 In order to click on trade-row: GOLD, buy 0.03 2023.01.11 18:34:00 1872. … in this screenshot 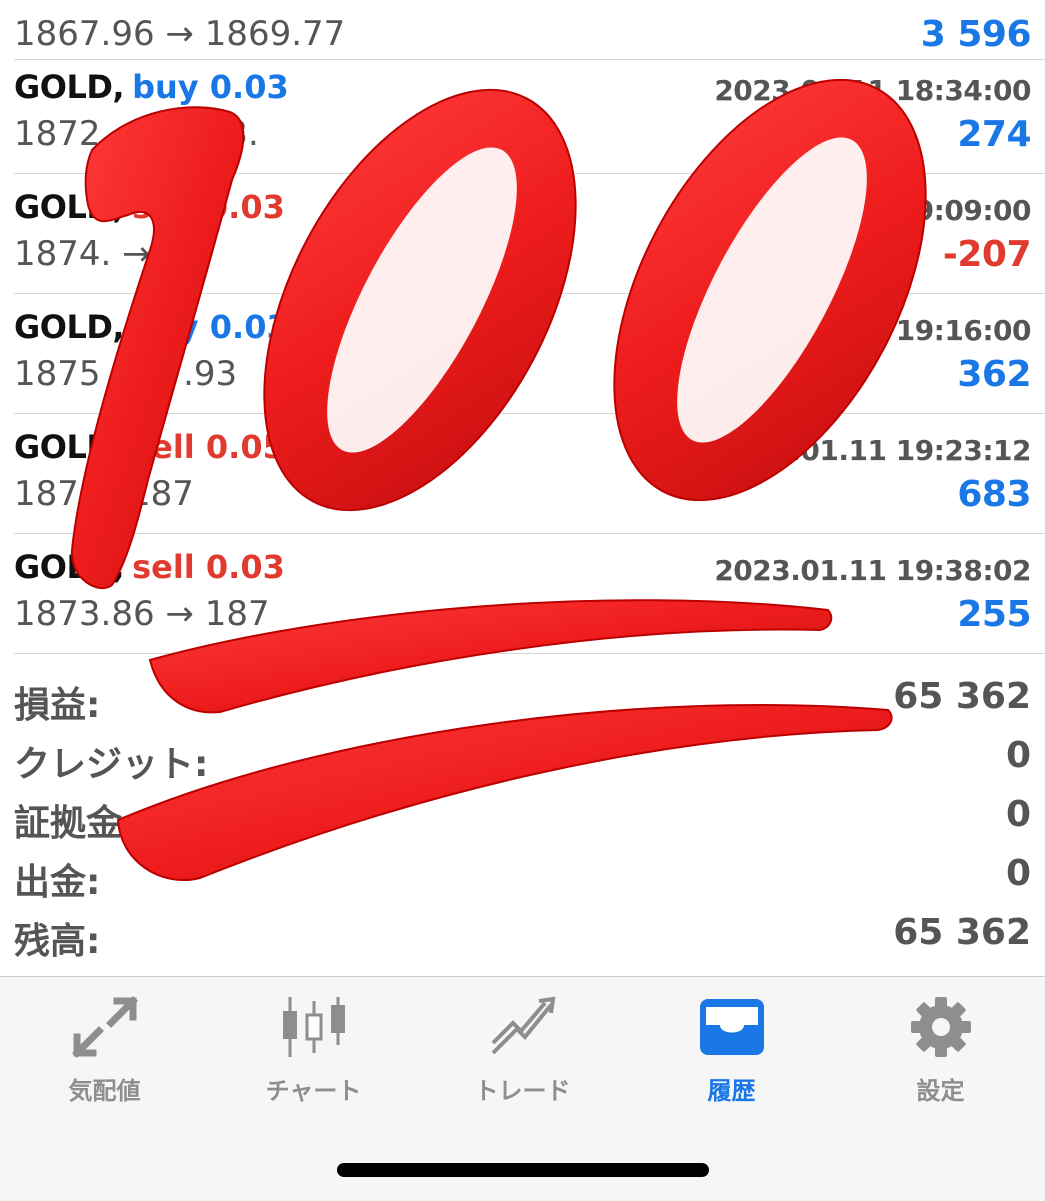, I will do `click(522, 114)`.